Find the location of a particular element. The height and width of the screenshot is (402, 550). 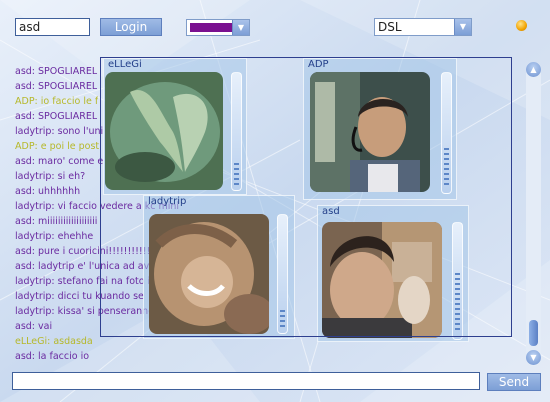

arrow-down-icon: ▼ is located at coordinates (533, 357).